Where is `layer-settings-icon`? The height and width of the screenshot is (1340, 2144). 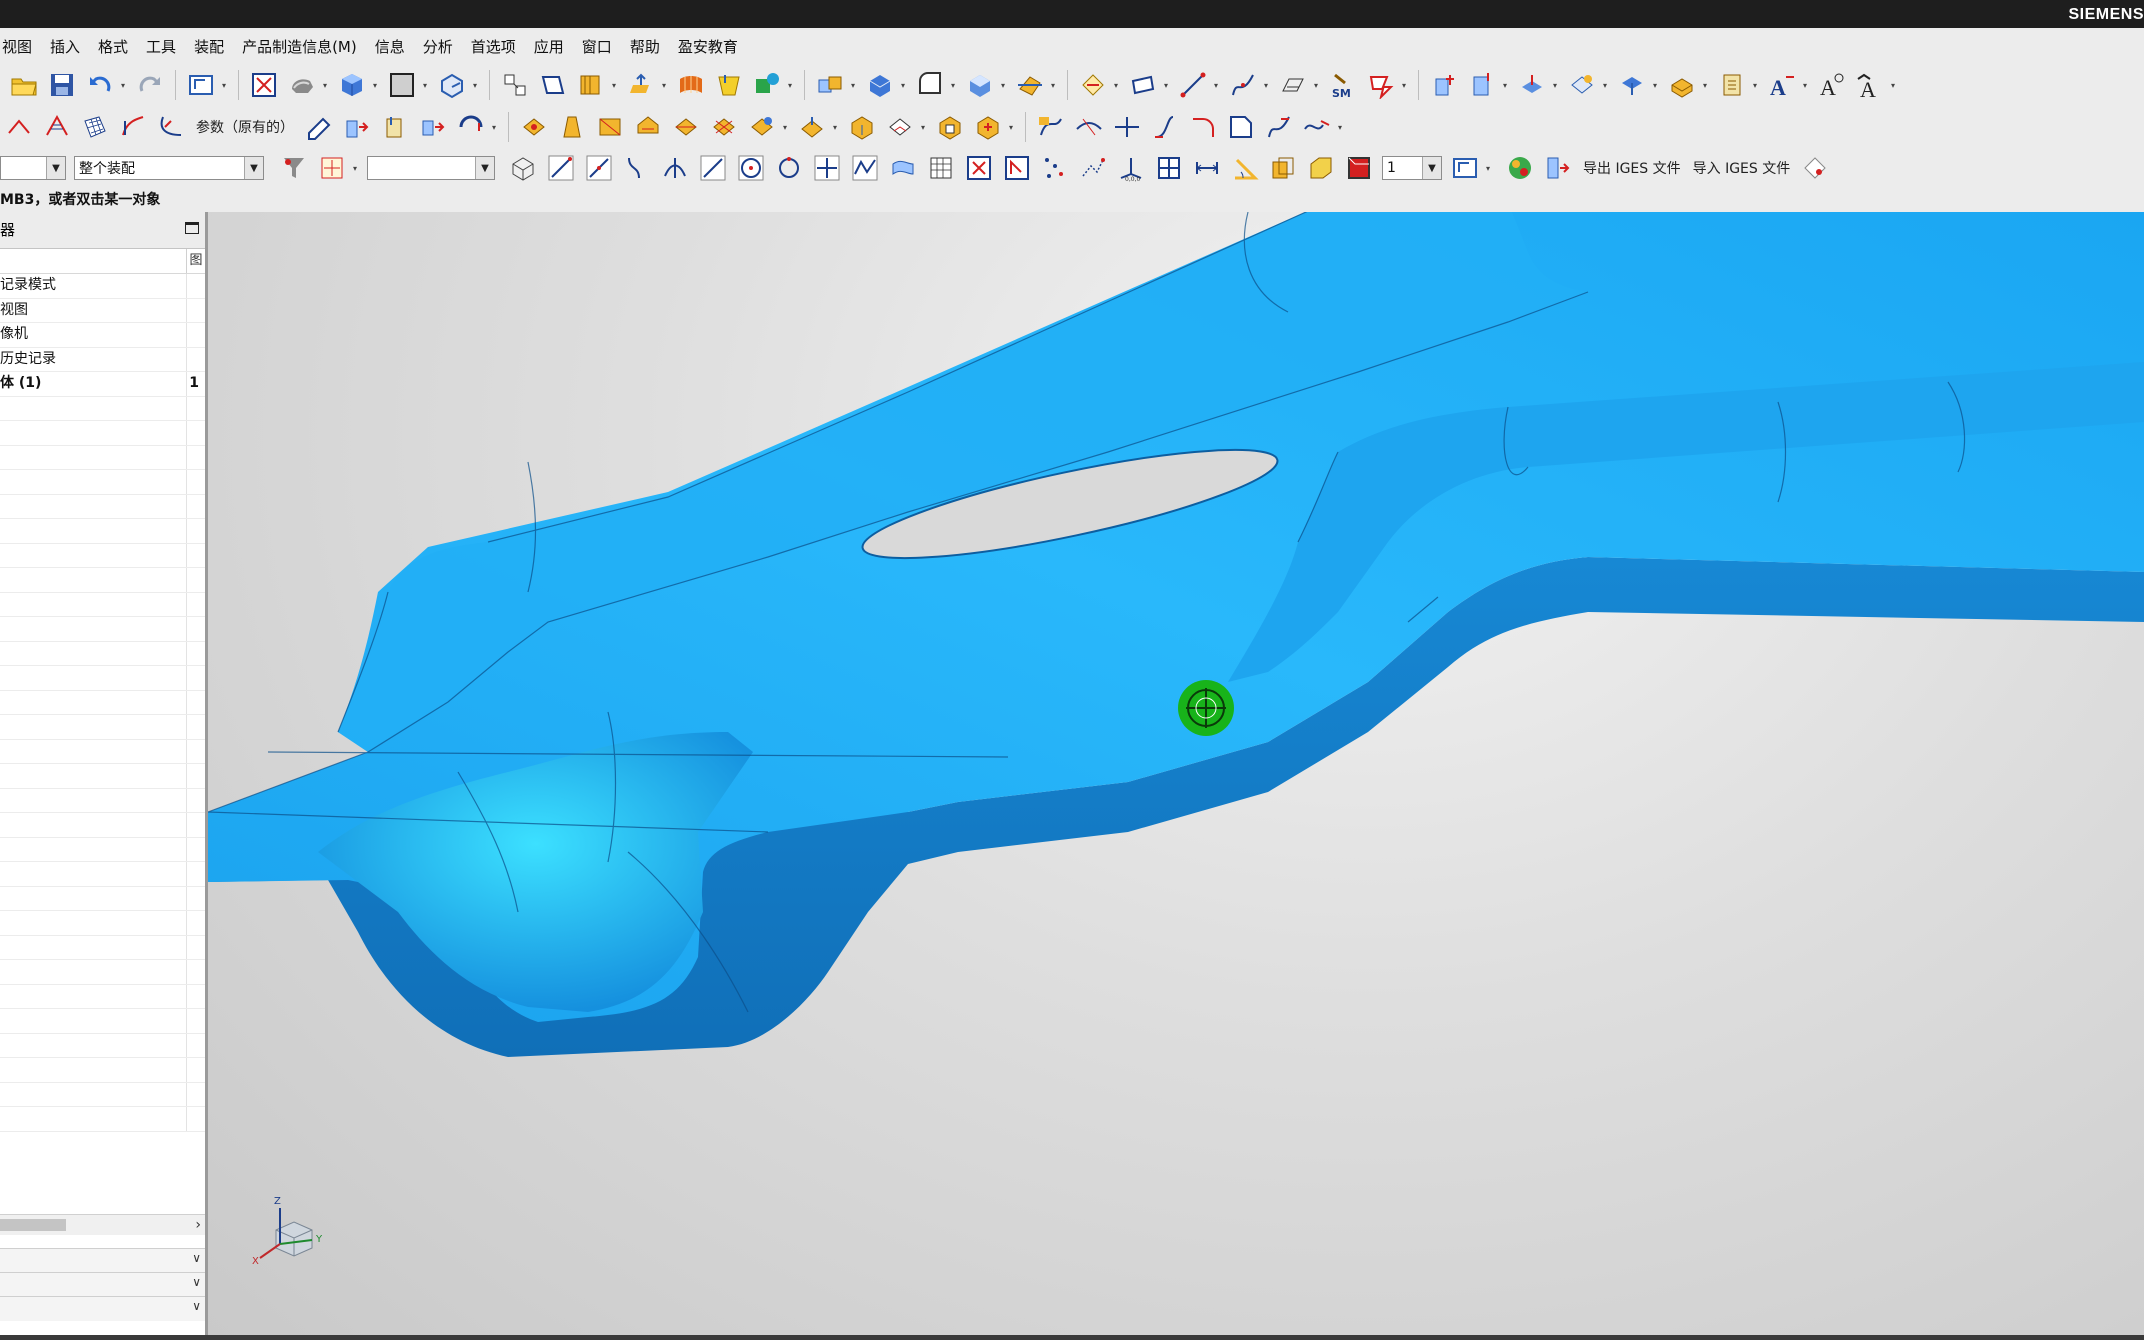 layer-settings-icon is located at coordinates (515, 85).